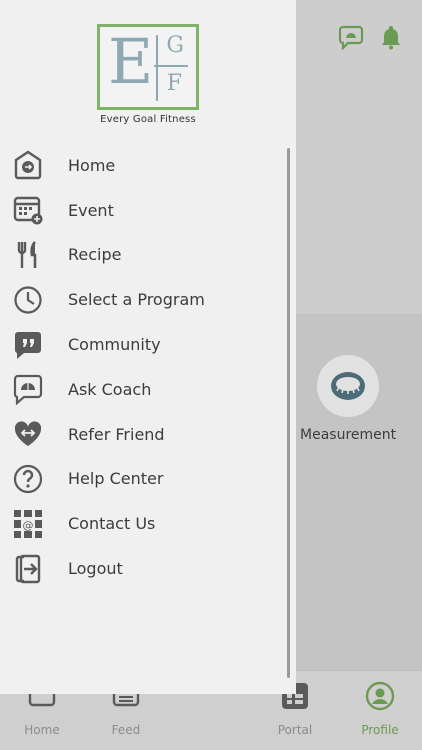  I want to click on question-icon, so click(28, 479).